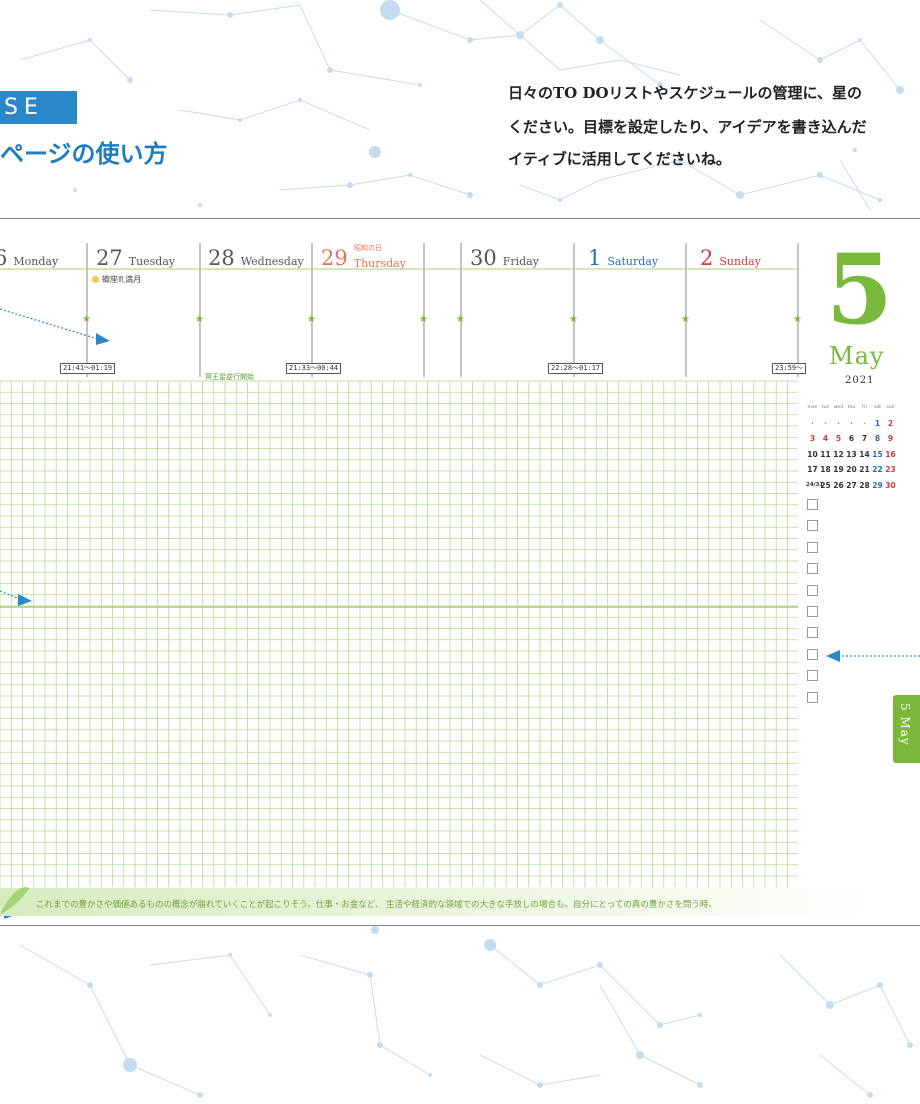  Describe the element at coordinates (855, 486) in the screenshot. I see `mini-calendar-week: 24/31 25 26 27 28 29 30` at that location.